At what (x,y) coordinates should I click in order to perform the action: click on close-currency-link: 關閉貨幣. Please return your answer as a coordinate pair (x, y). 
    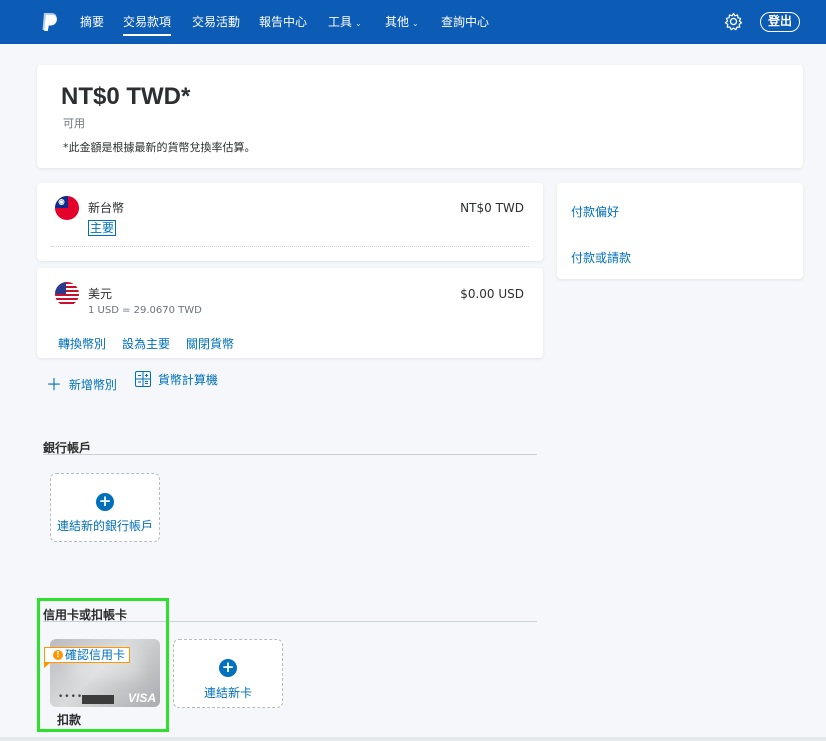
    Looking at the image, I should click on (210, 343).